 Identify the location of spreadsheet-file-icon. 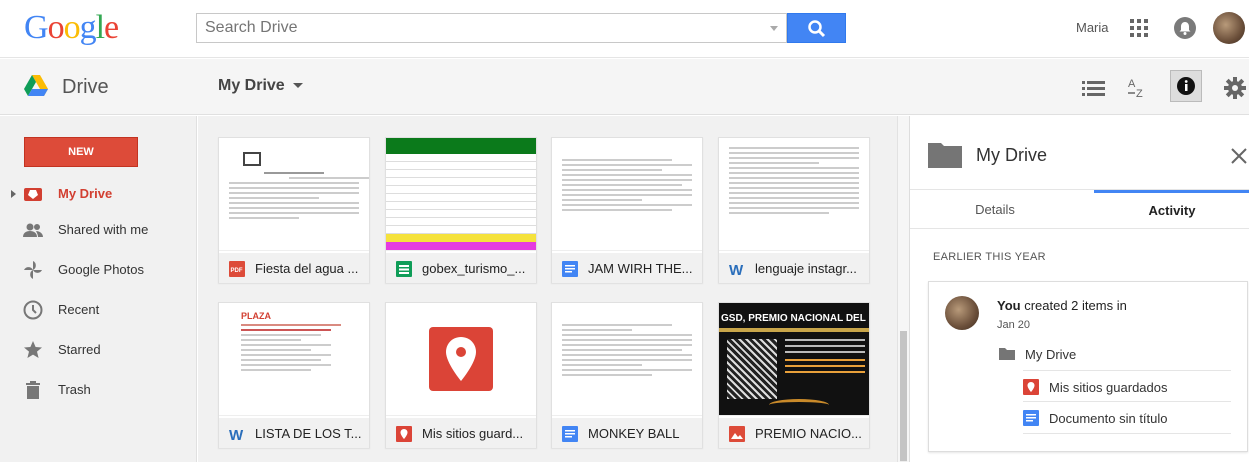
(404, 269).